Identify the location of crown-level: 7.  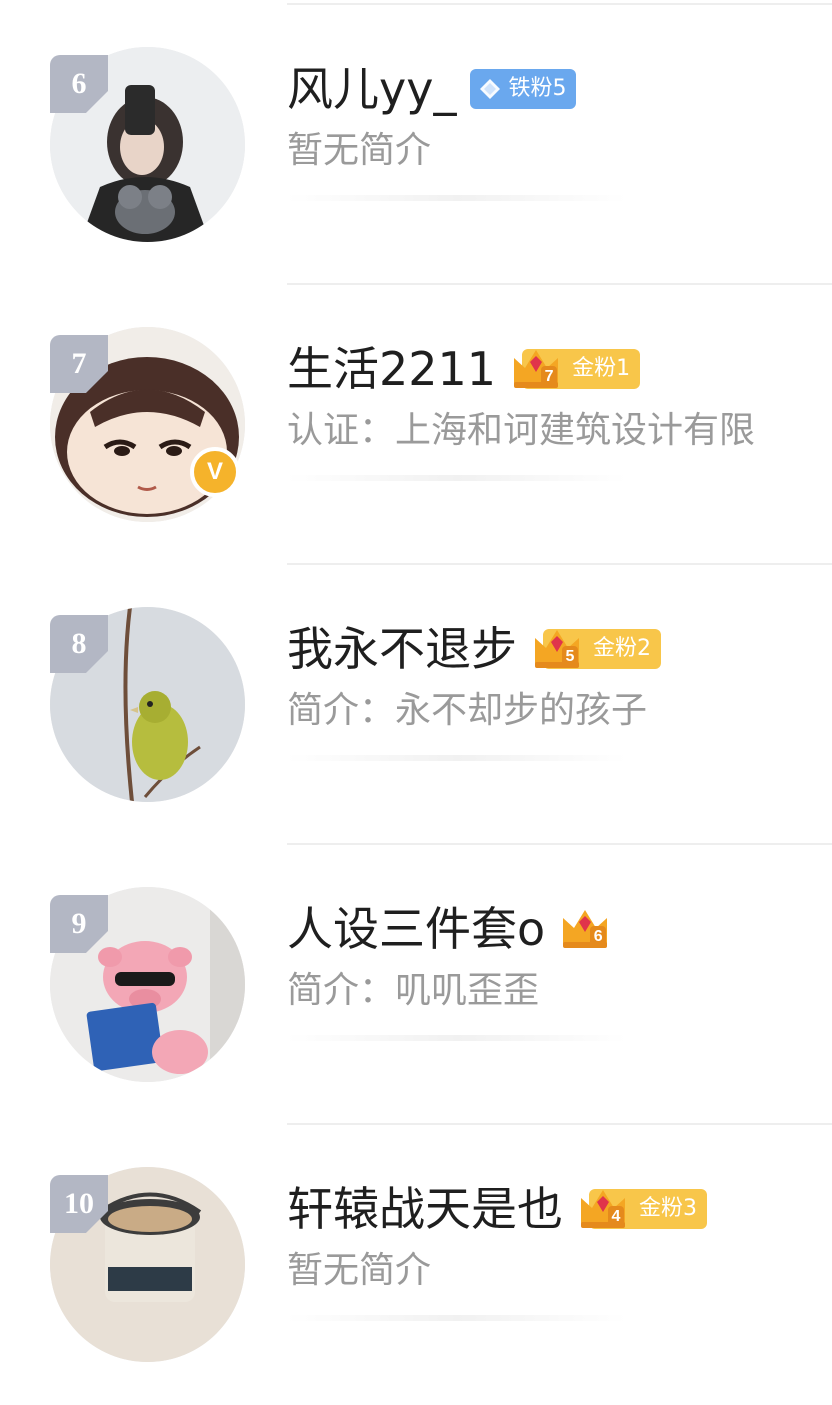
(549, 377).